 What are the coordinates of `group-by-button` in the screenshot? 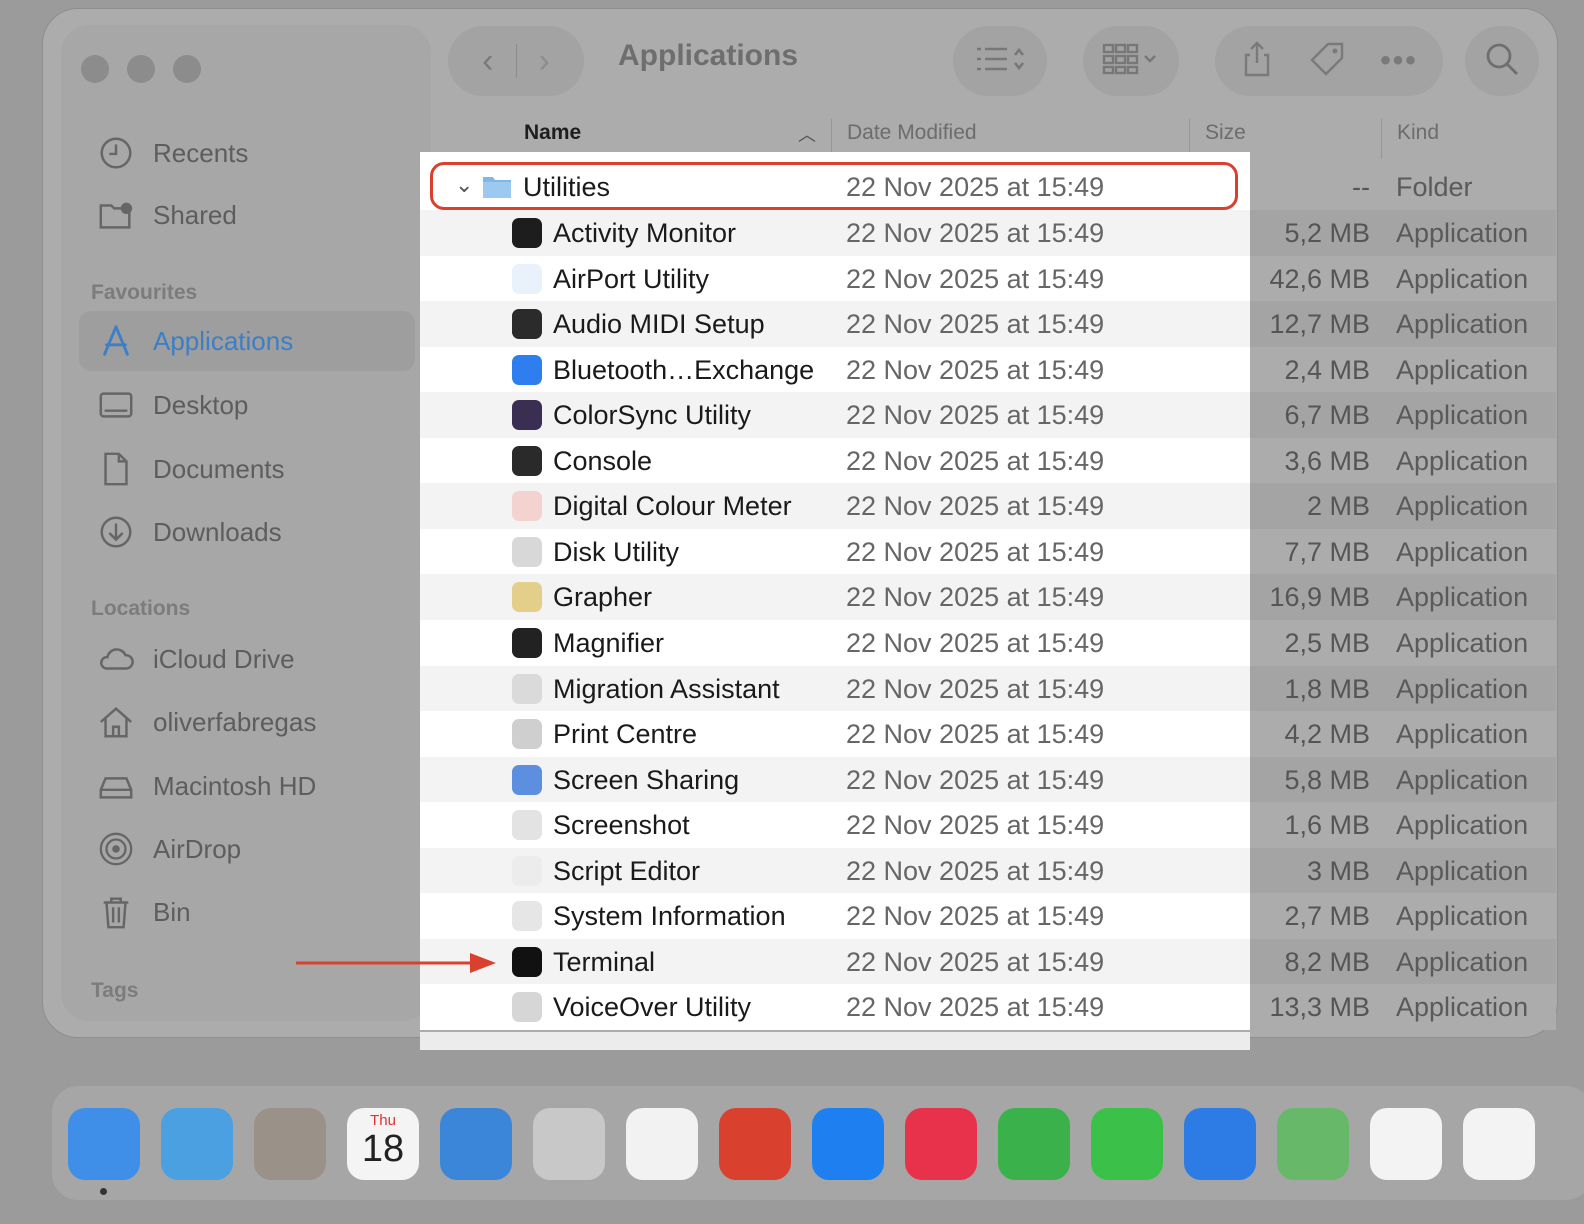 It's located at (1131, 61).